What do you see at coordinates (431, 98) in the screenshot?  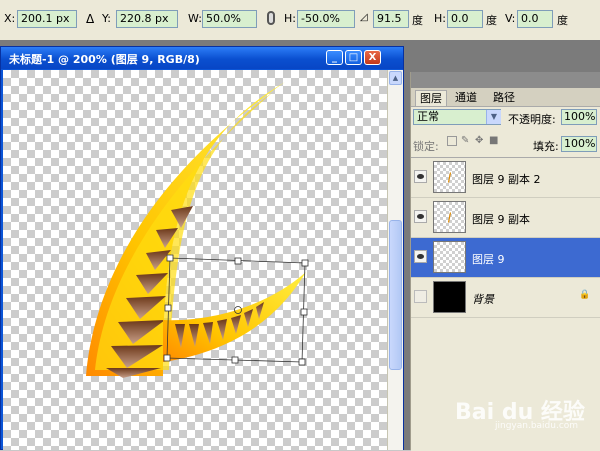 I see `tab-layers: 图层` at bounding box center [431, 98].